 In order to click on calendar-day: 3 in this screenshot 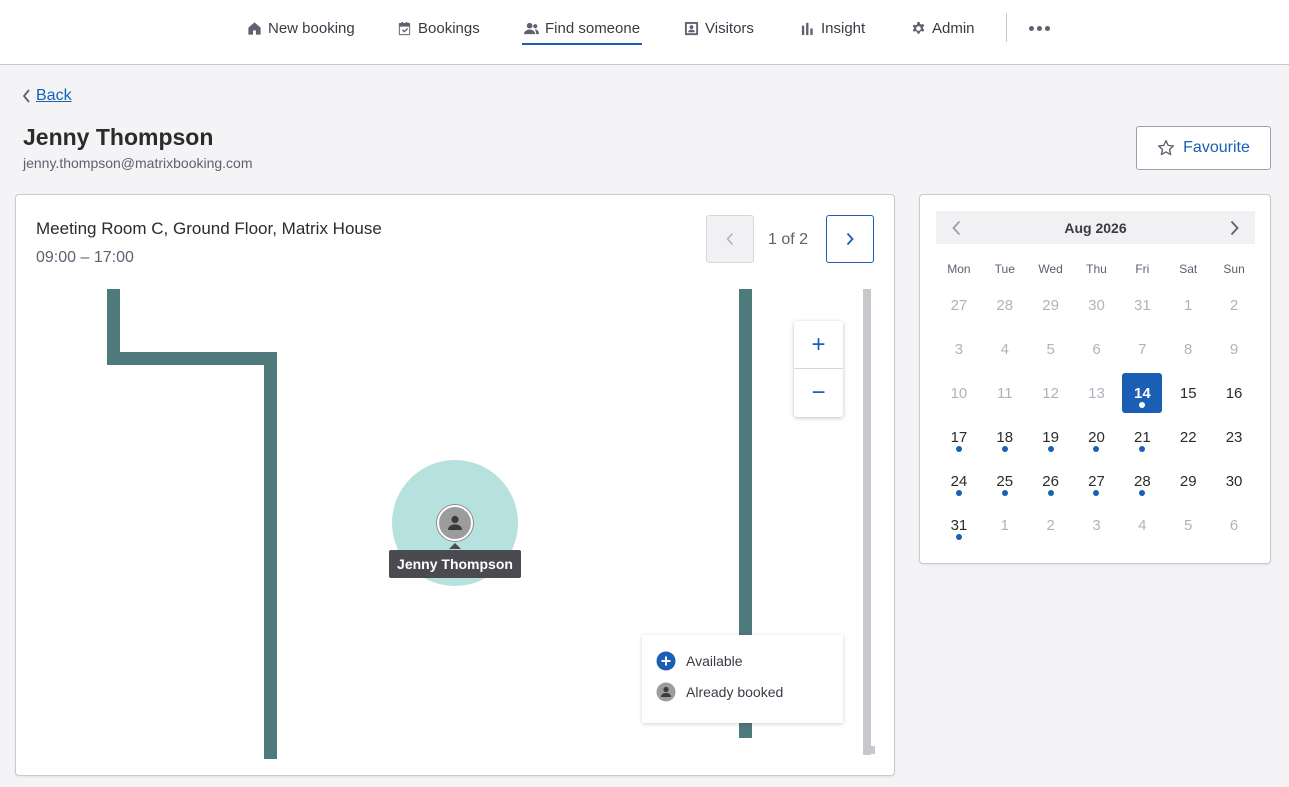, I will do `click(959, 349)`.